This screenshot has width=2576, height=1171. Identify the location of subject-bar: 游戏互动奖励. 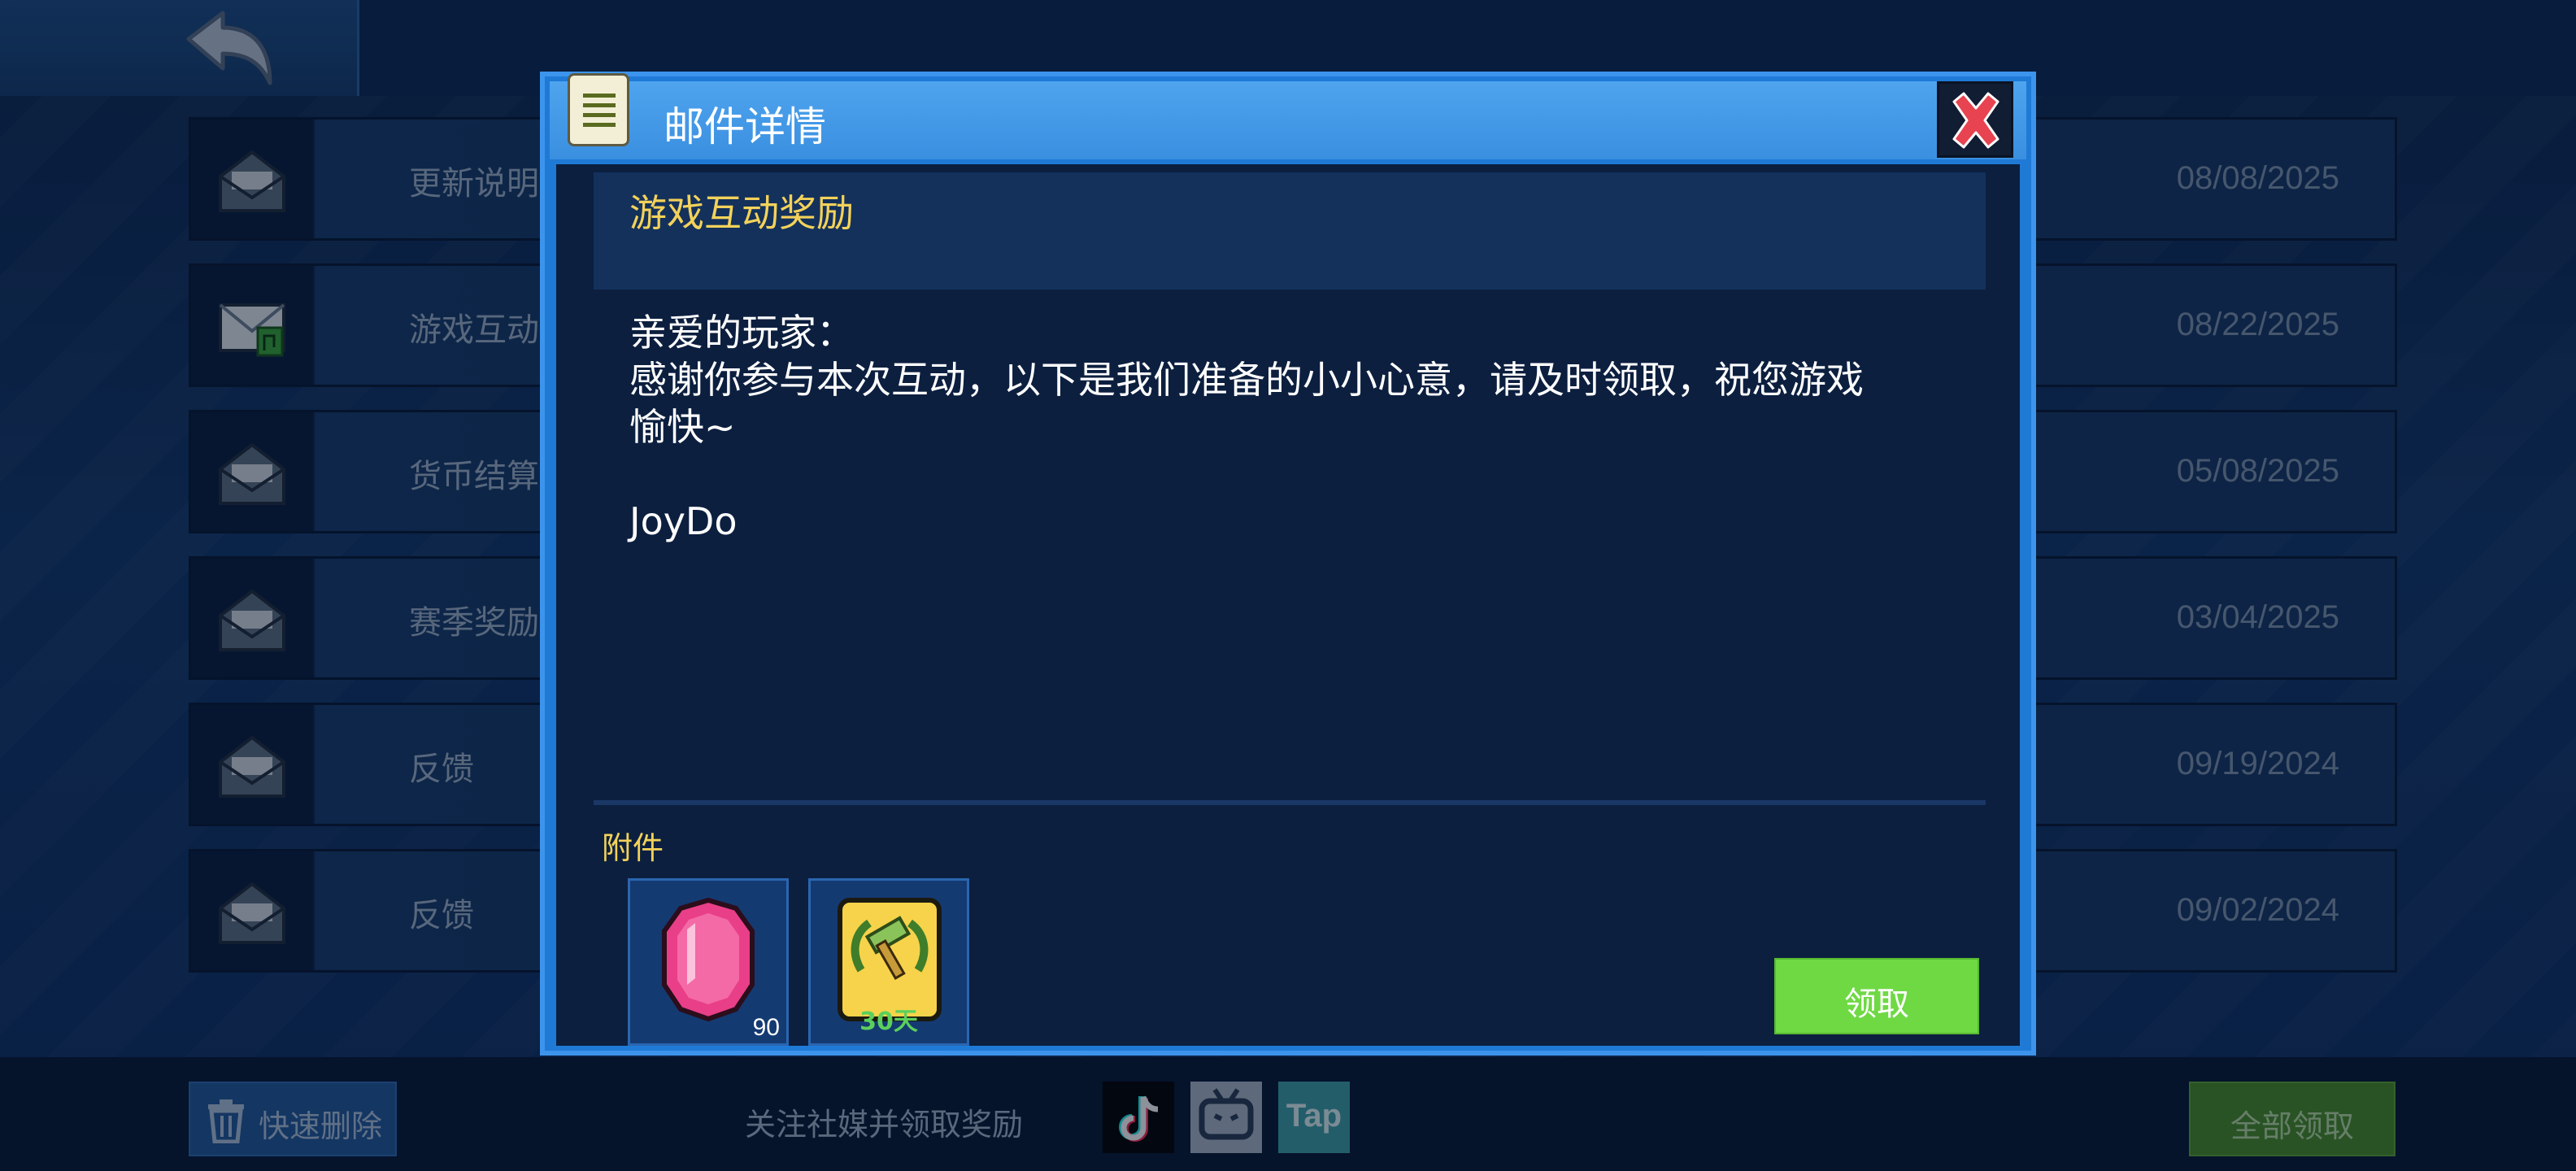
(1290, 230).